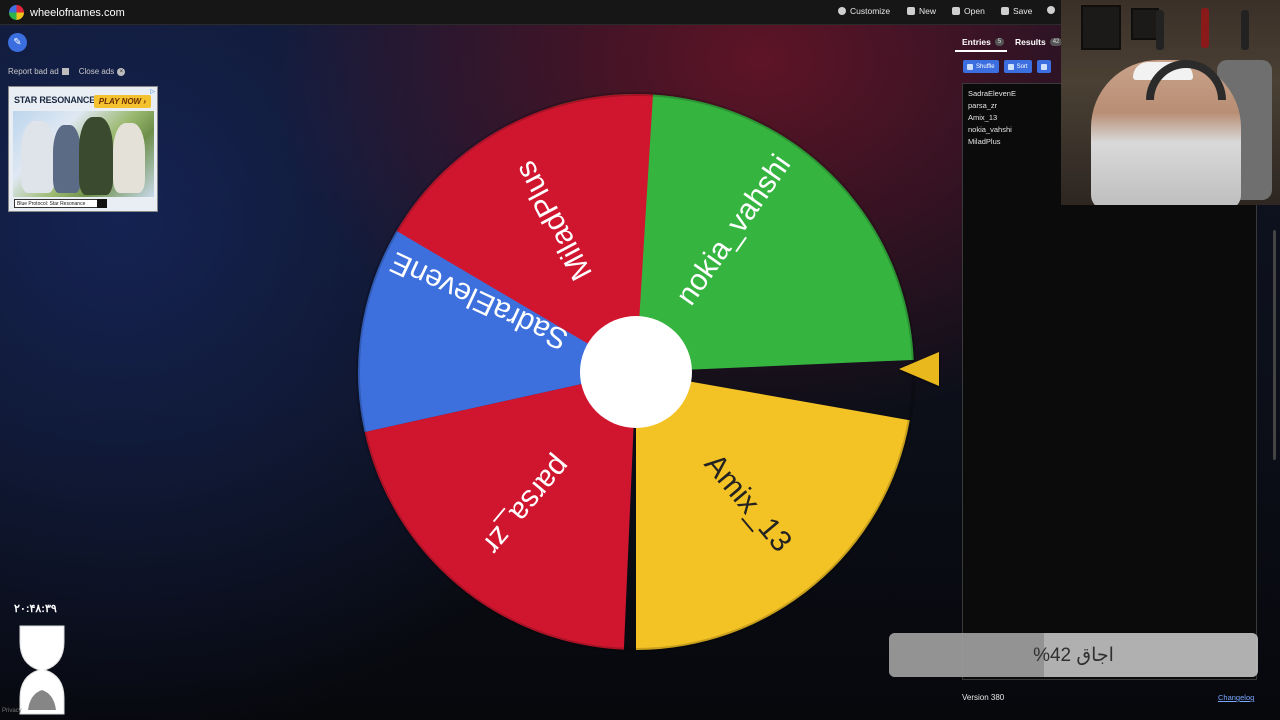  I want to click on progress-overlay: اجاق 42%, so click(1073, 655).